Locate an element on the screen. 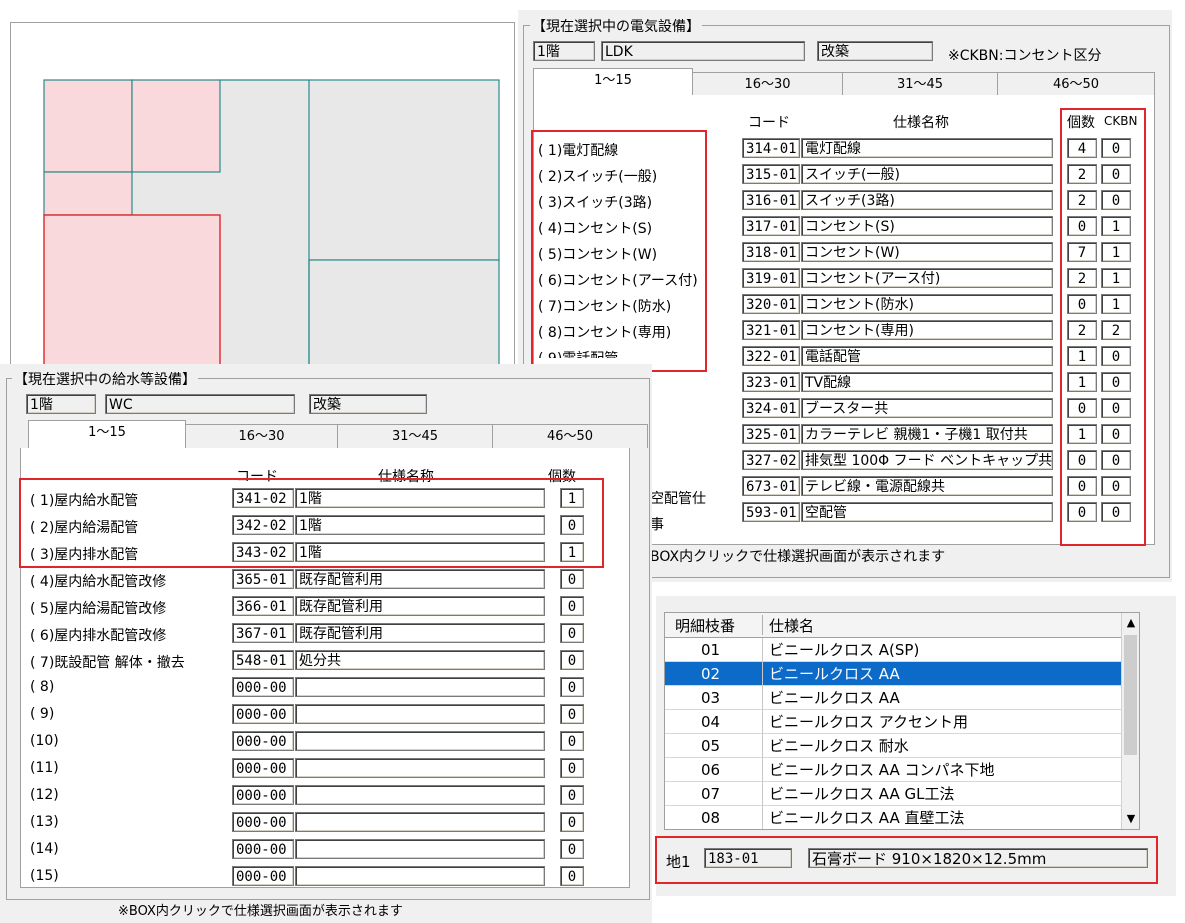 This screenshot has width=1185, height=923. electric-code-field: 314-01 is located at coordinates (771, 148).